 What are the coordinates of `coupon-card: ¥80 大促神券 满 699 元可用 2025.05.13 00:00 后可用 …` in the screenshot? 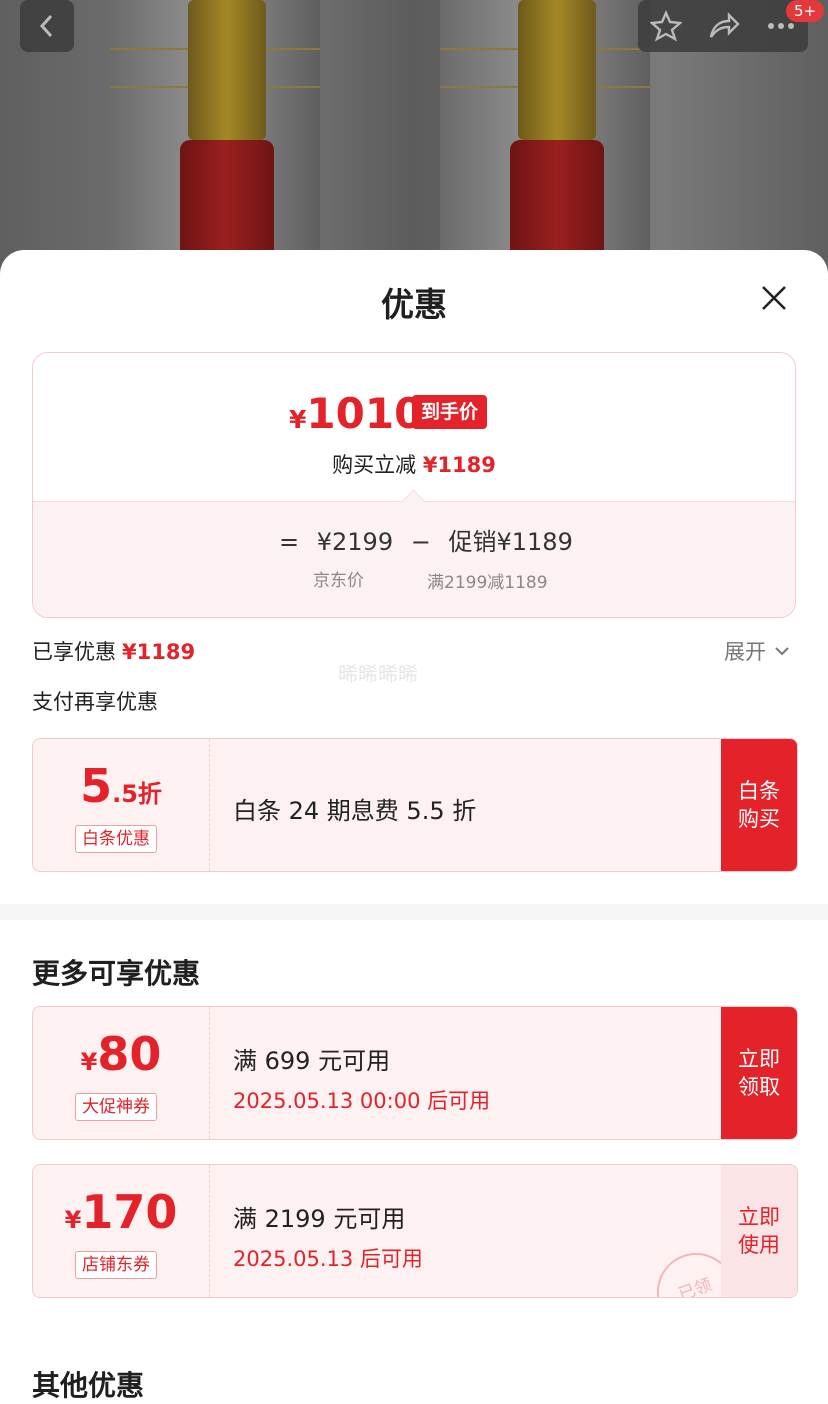 It's located at (415, 1073).